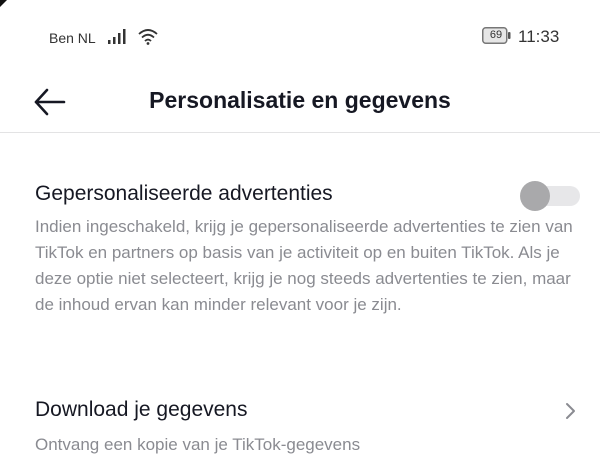 Image resolution: width=600 pixels, height=466 pixels. Describe the element at coordinates (300, 132) in the screenshot. I see `header-divider` at that location.